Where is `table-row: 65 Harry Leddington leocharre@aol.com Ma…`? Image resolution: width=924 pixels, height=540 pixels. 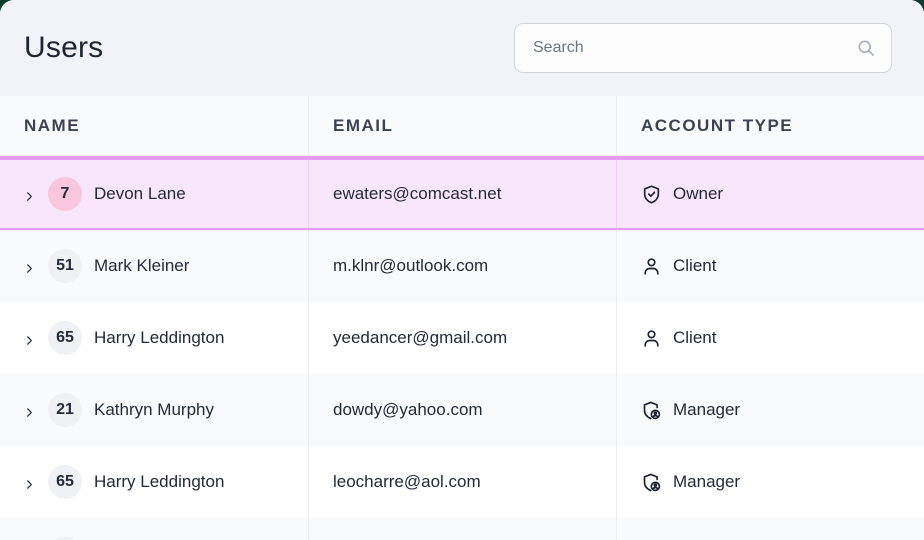 table-row: 65 Harry Leddington leocharre@aol.com Ma… is located at coordinates (462, 482).